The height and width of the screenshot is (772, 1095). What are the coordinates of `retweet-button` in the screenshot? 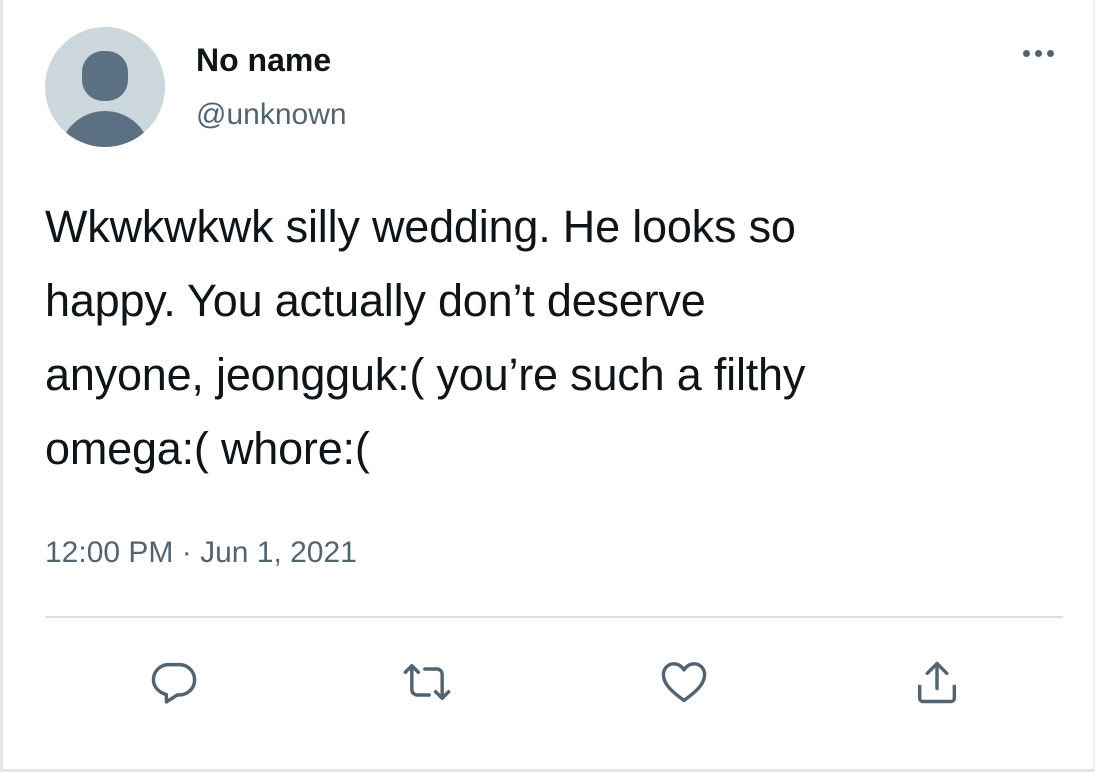 It's located at (427, 682).